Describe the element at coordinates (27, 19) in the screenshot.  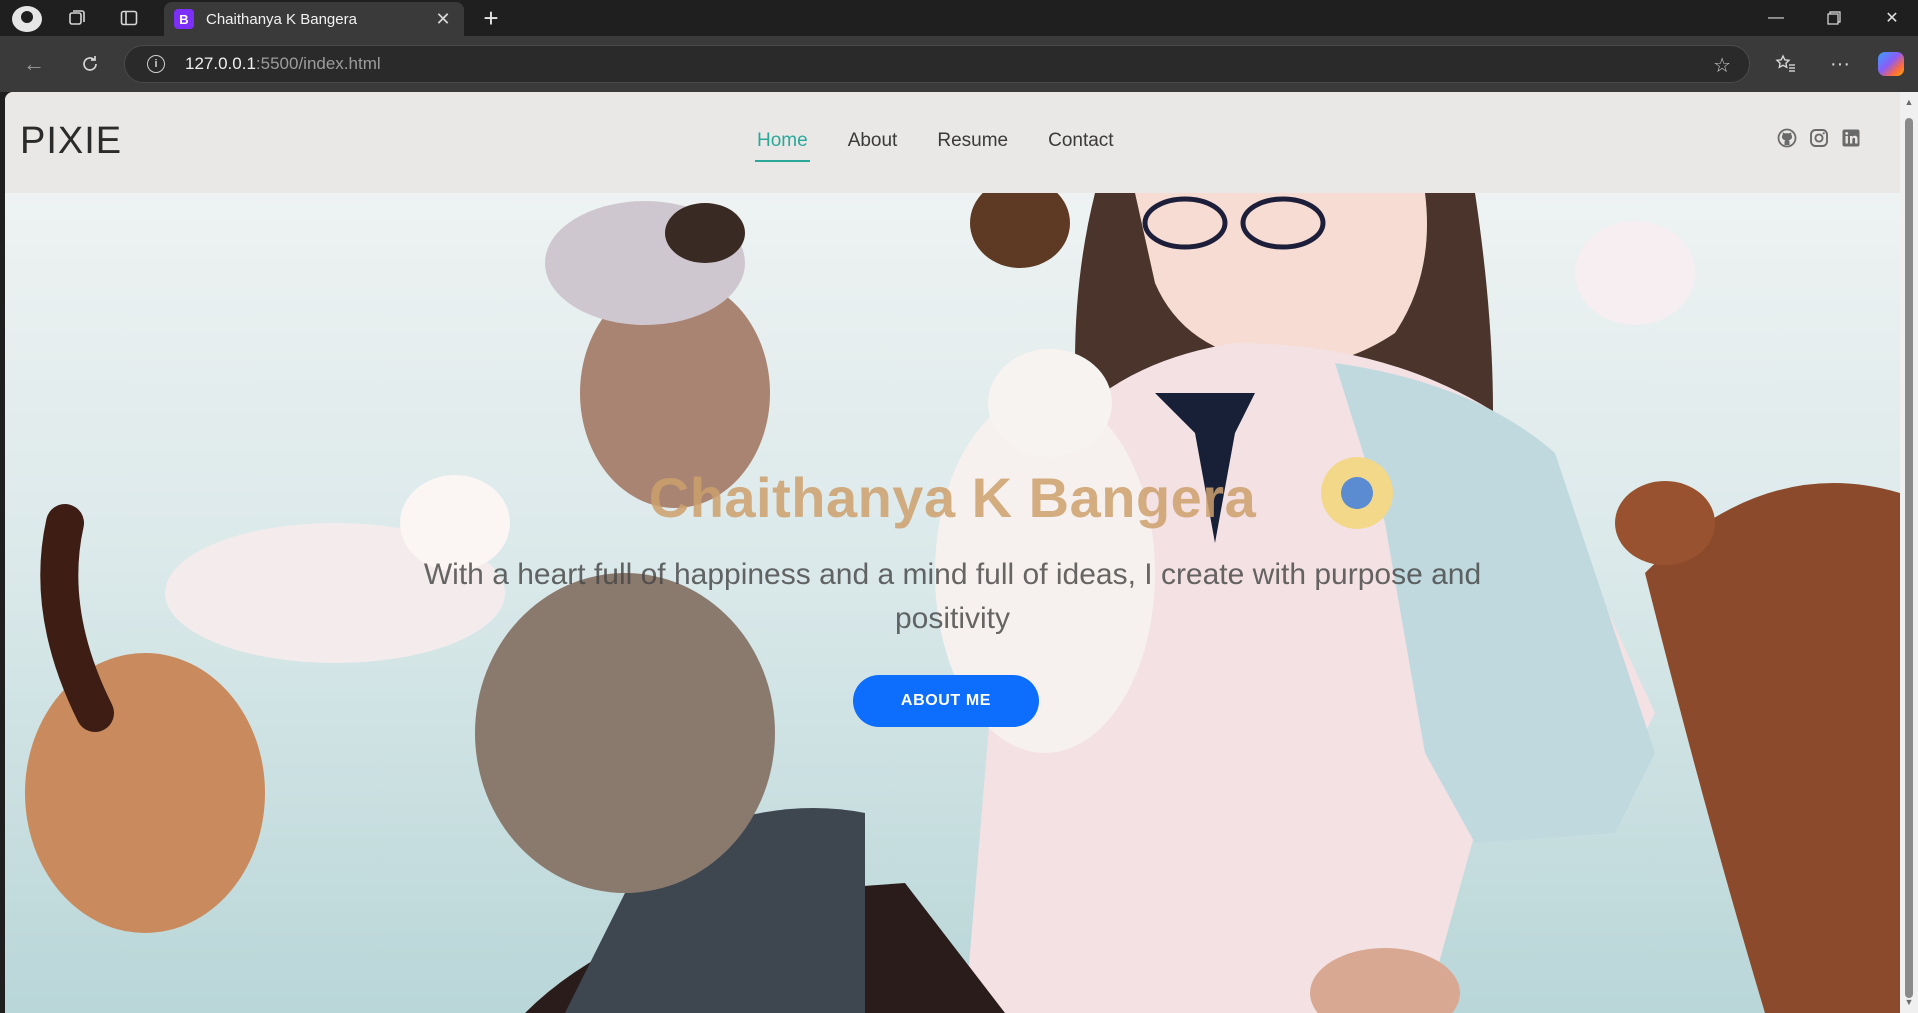
I see `profile-icon` at that location.